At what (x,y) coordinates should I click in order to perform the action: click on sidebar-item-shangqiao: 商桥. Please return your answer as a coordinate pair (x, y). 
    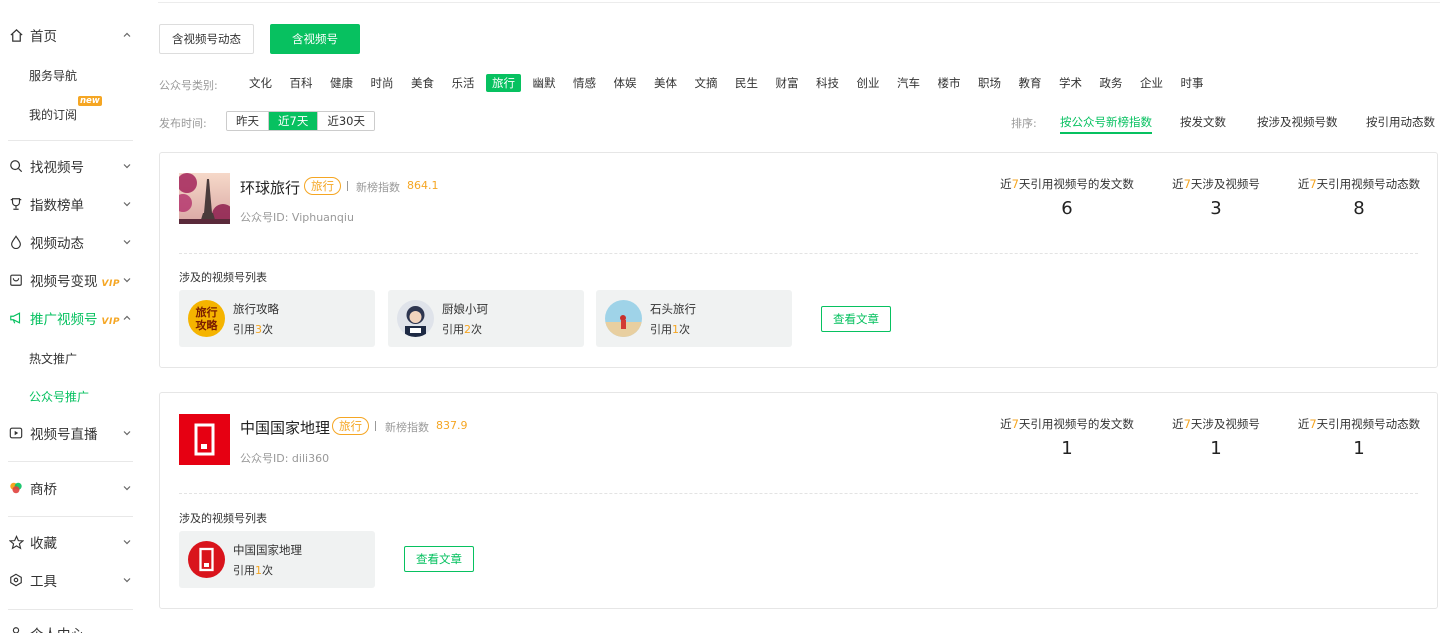
    Looking at the image, I should click on (73, 488).